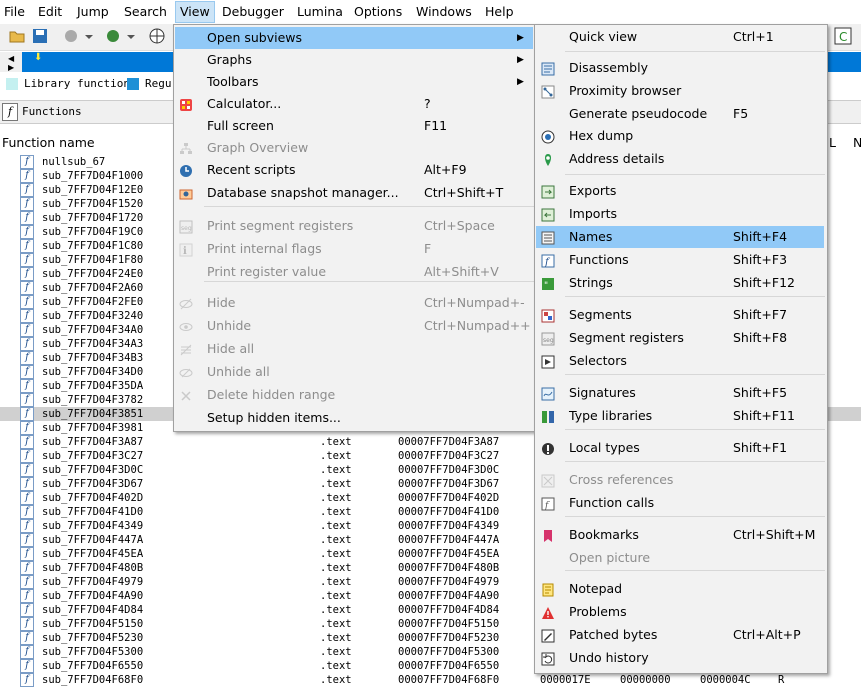 Image resolution: width=861 pixels, height=692 pixels. What do you see at coordinates (680, 635) in the screenshot?
I see `subview-item-patched-bytes: Patched bytes Ctrl+Alt+P` at bounding box center [680, 635].